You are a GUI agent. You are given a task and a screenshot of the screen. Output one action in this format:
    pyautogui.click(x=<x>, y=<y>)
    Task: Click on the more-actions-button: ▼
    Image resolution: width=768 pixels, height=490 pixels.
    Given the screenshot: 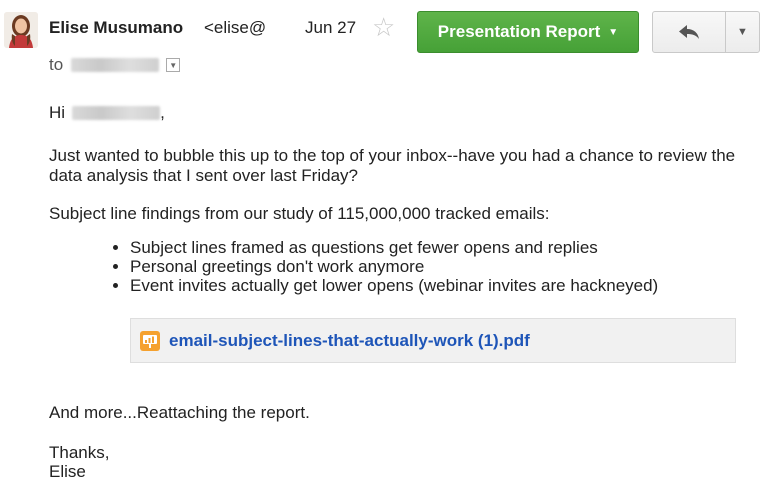 What is the action you would take?
    pyautogui.click(x=742, y=32)
    